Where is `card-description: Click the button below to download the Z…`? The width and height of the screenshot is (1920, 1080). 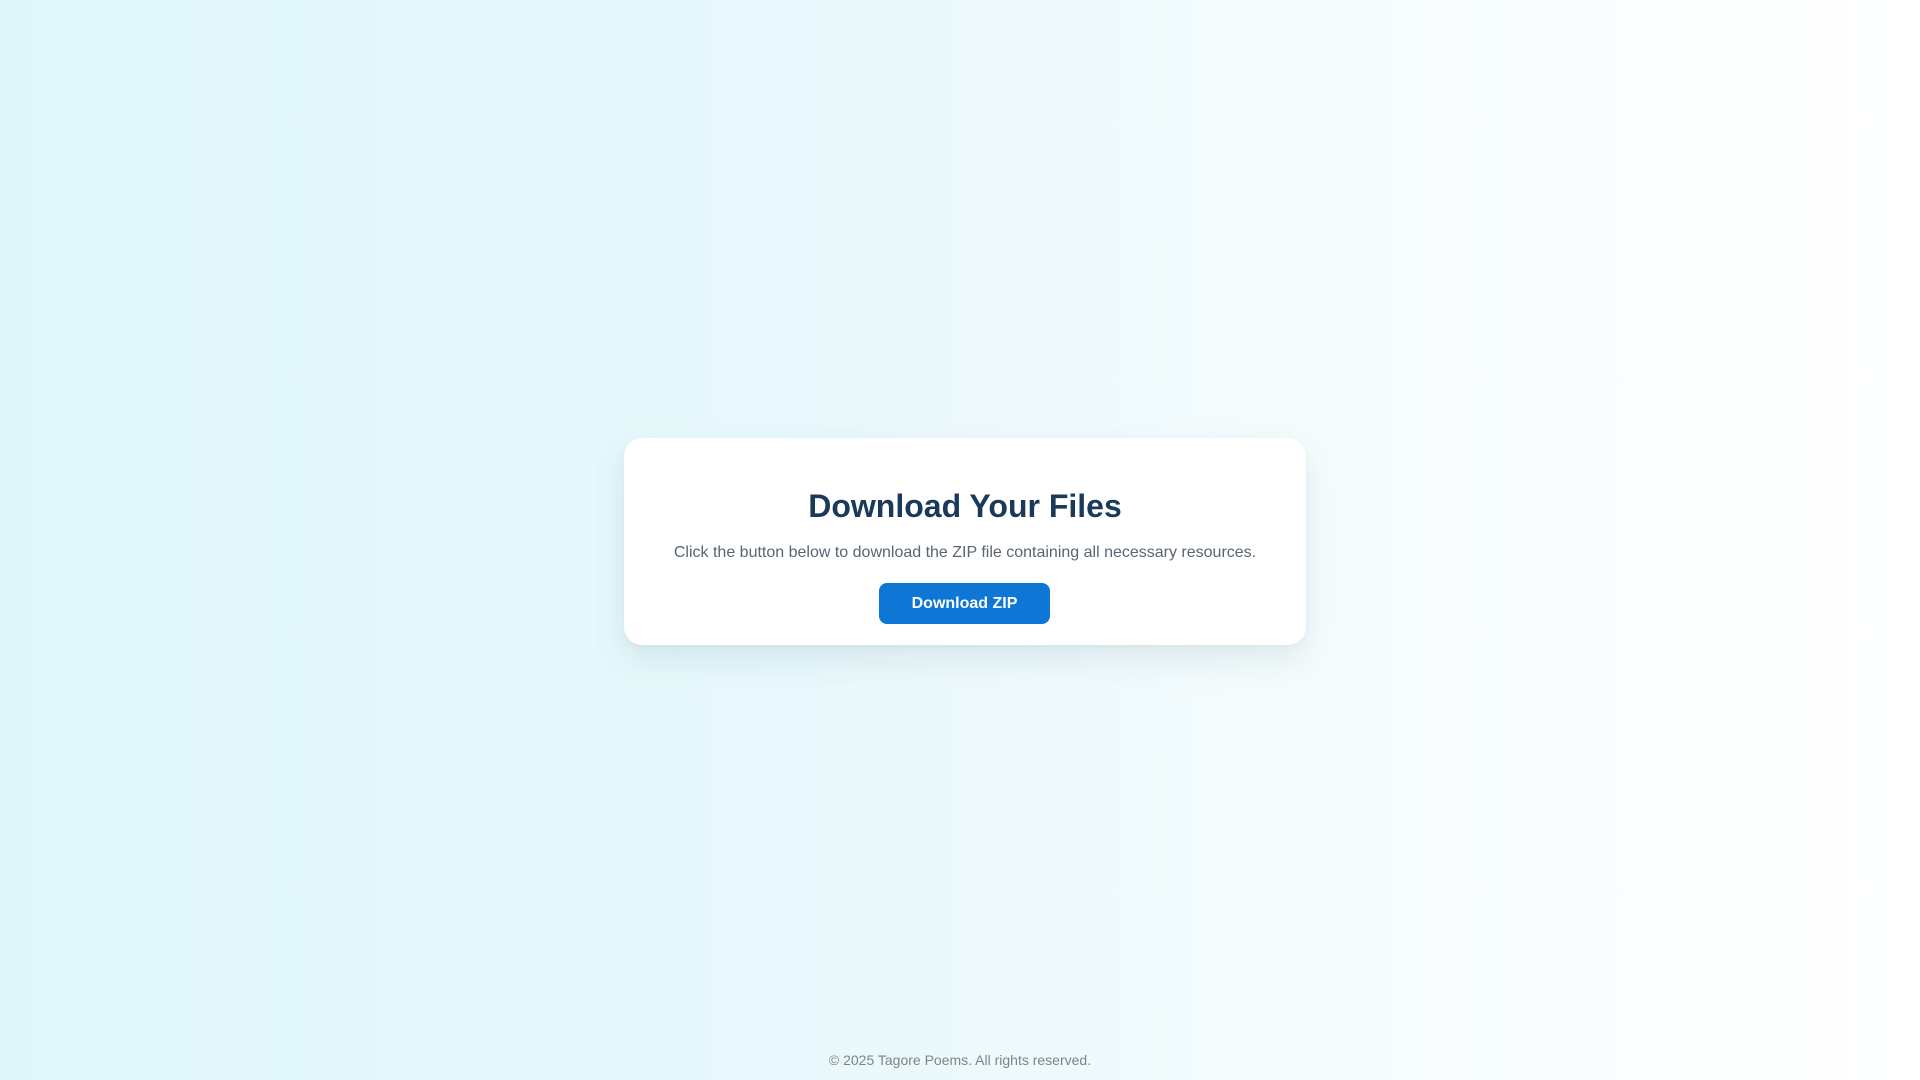 card-description: Click the button below to download the Z… is located at coordinates (965, 552).